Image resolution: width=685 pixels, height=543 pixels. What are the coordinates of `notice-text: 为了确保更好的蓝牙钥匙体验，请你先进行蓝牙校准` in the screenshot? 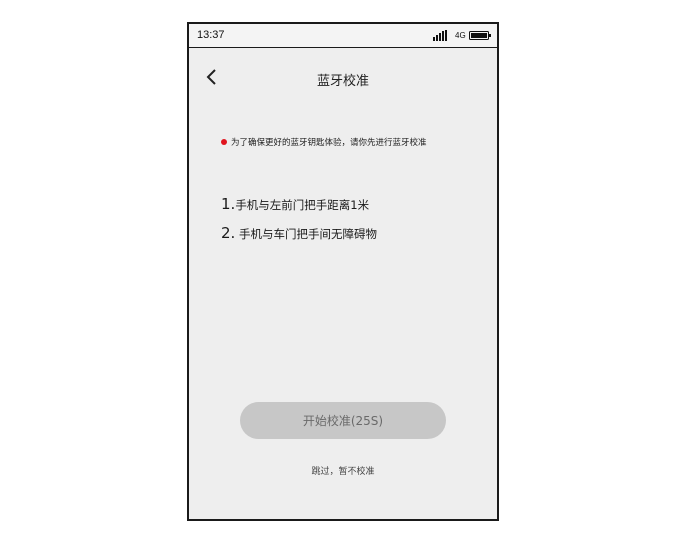 It's located at (329, 143).